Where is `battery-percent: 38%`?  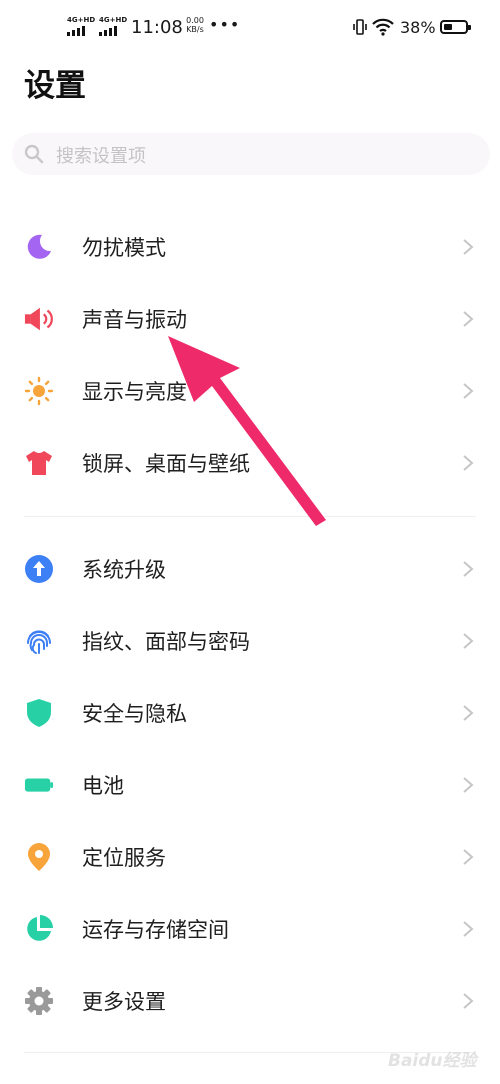
battery-percent: 38% is located at coordinates (418, 27).